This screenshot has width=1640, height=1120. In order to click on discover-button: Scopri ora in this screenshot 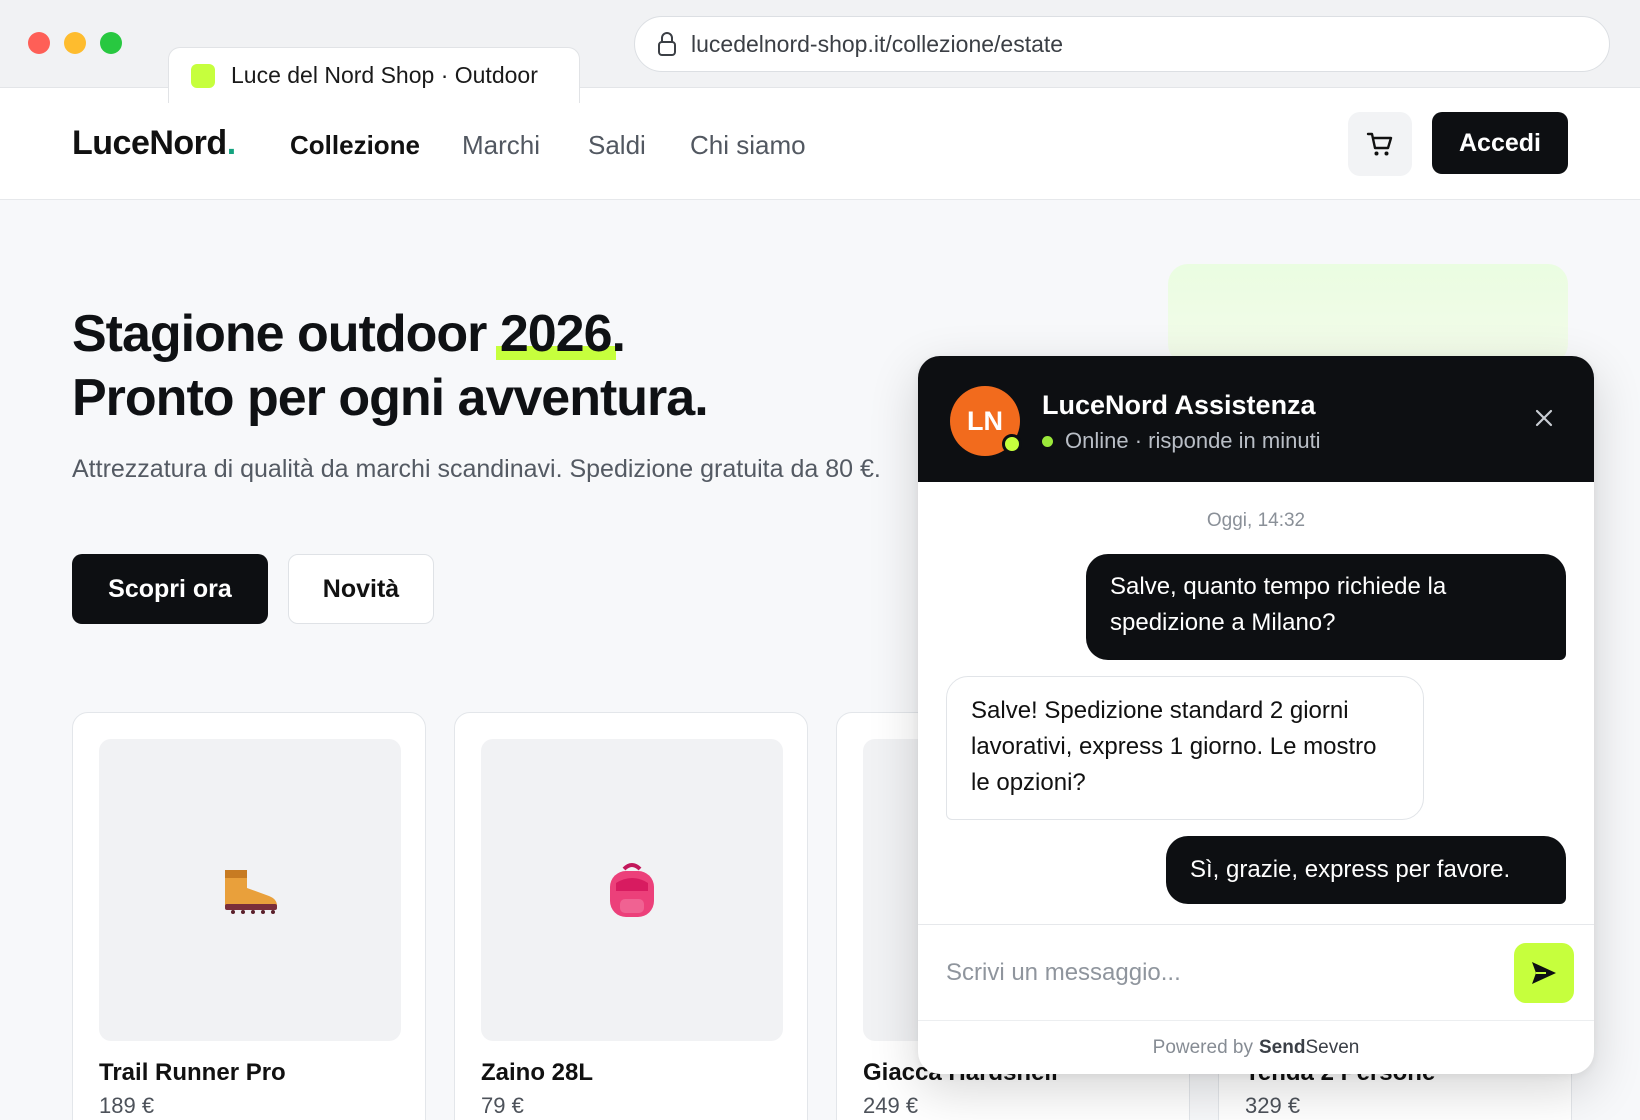, I will do `click(170, 589)`.